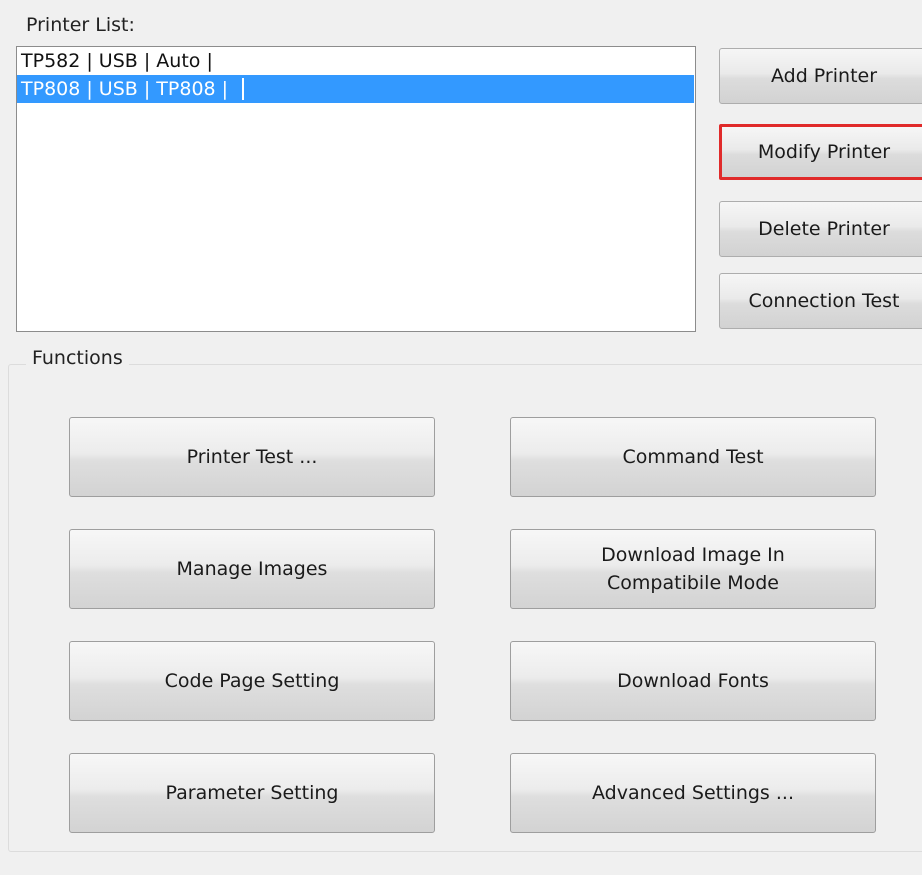 The height and width of the screenshot is (875, 922). What do you see at coordinates (693, 569) in the screenshot?
I see `download-image-compatible-mode-button: Download Image In Compatibile Mode` at bounding box center [693, 569].